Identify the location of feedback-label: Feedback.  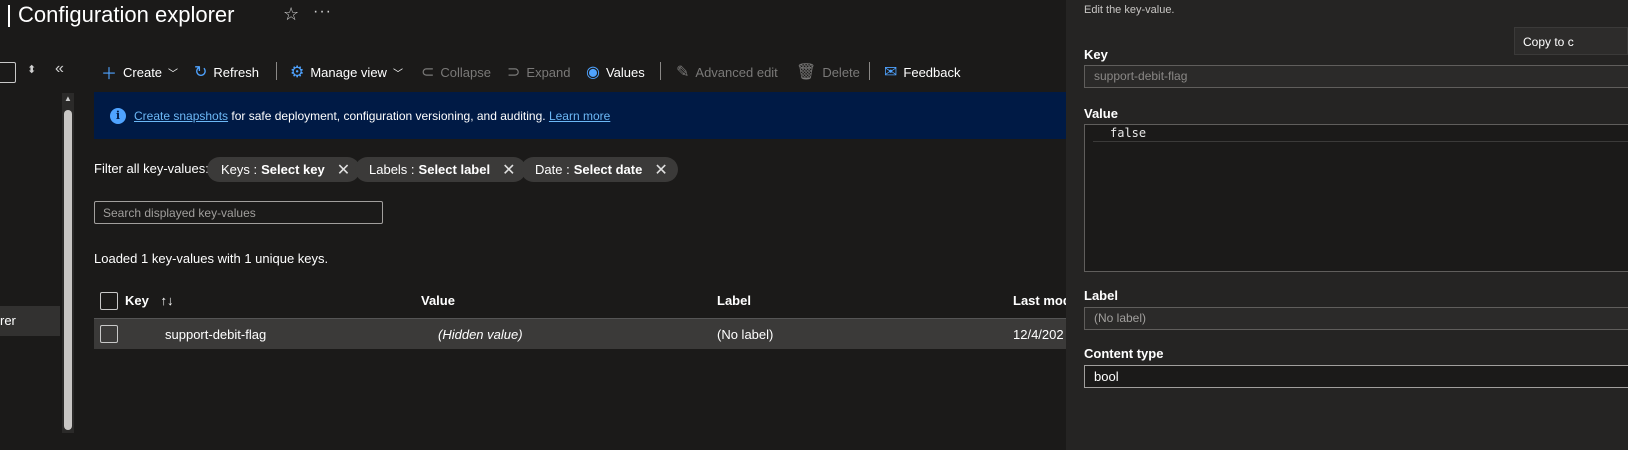
(932, 72).